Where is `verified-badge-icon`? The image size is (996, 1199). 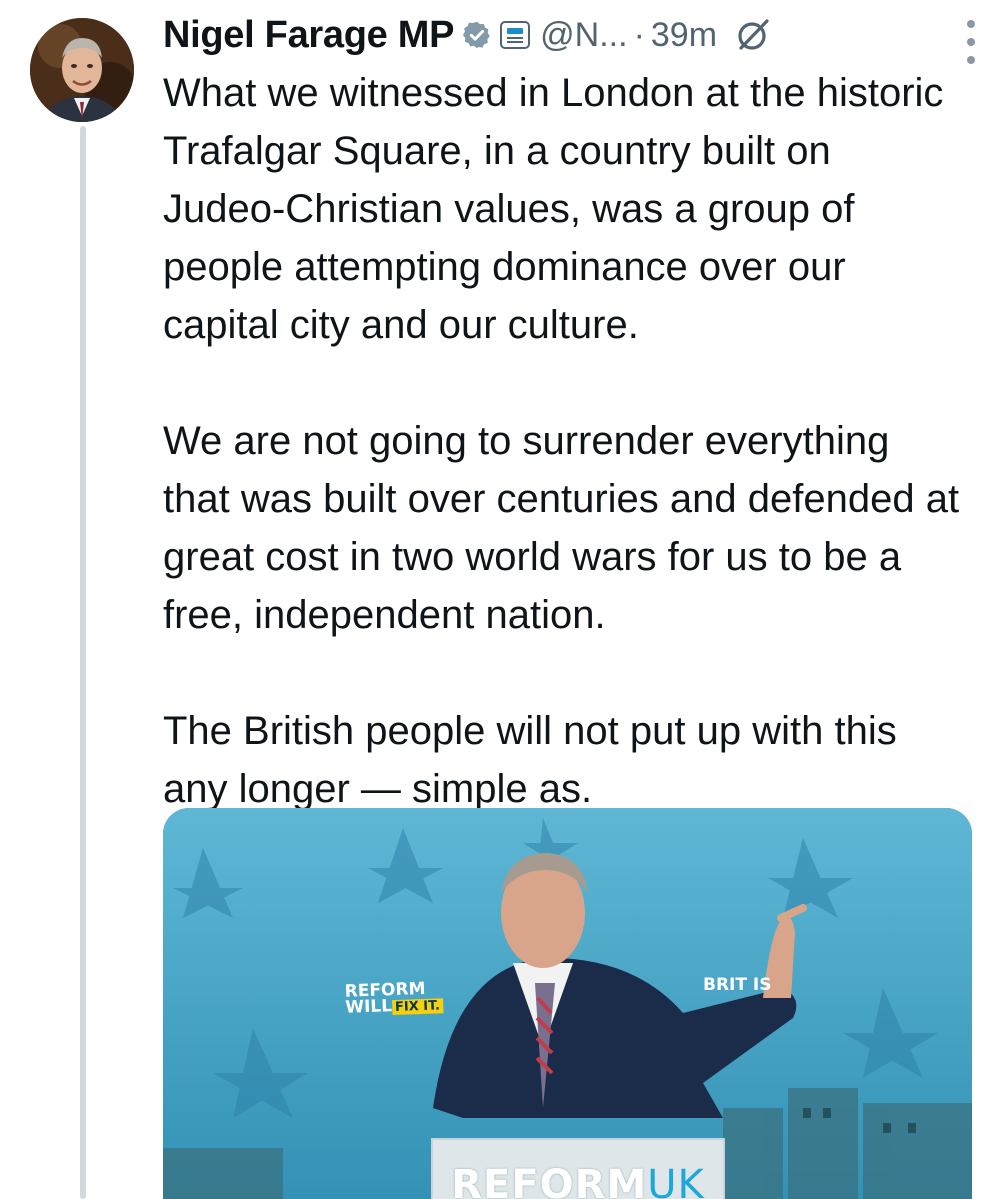 verified-badge-icon is located at coordinates (477, 35).